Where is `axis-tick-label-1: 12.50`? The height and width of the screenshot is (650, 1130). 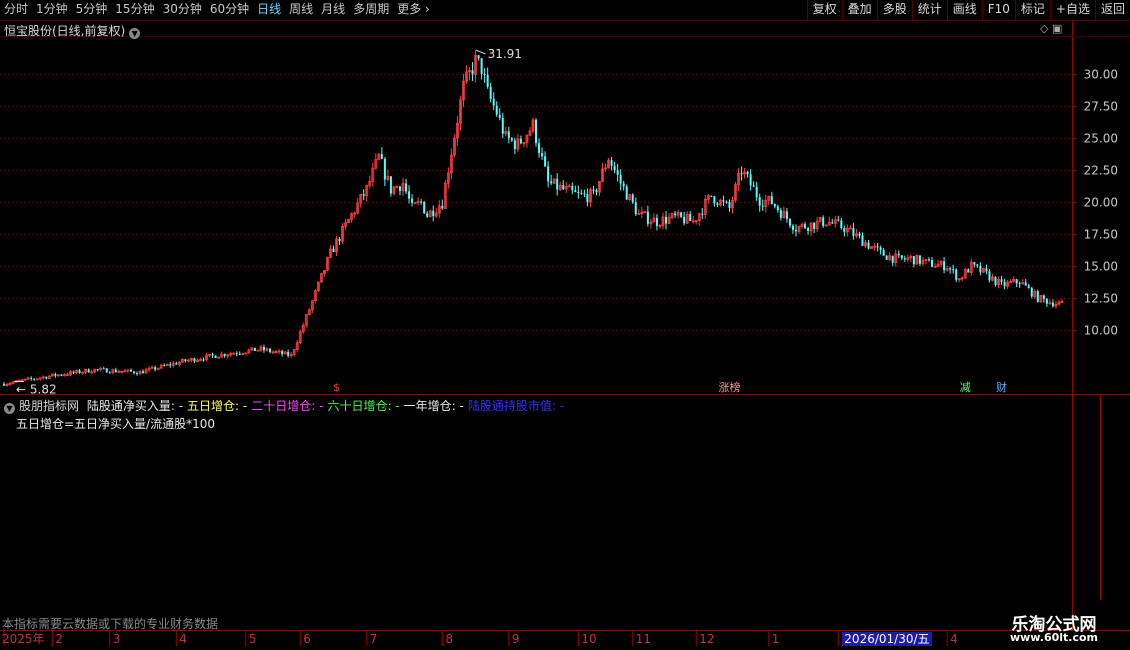 axis-tick-label-1: 12.50 is located at coordinates (1101, 299).